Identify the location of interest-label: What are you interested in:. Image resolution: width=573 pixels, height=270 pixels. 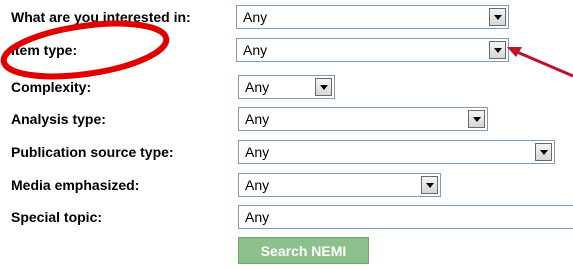
(101, 17).